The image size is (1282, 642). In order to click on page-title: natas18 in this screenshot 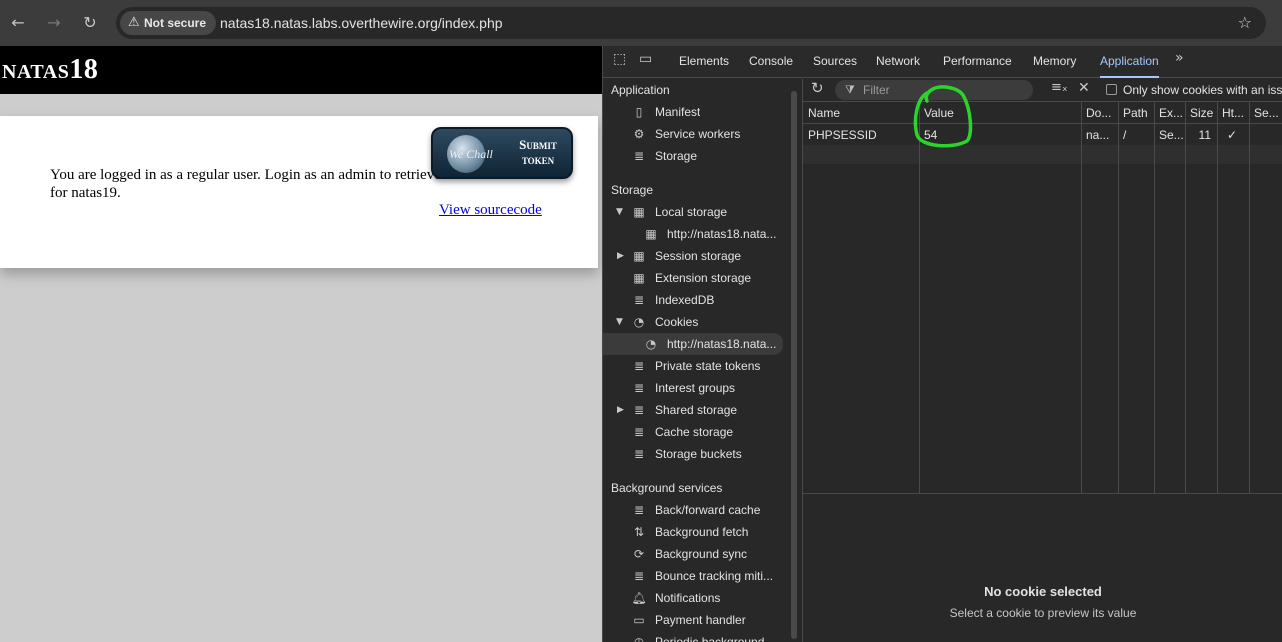, I will do `click(50, 69)`.